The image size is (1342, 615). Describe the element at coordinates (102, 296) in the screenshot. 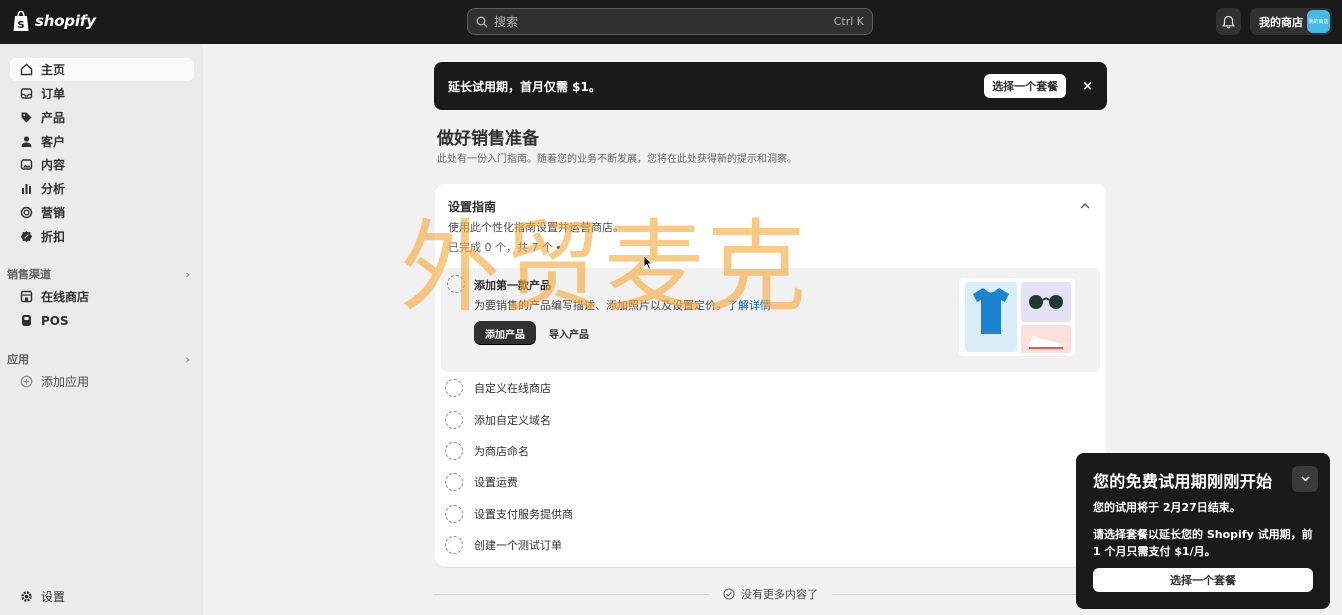

I see `sidebar-item-online-store: 在线商店` at that location.